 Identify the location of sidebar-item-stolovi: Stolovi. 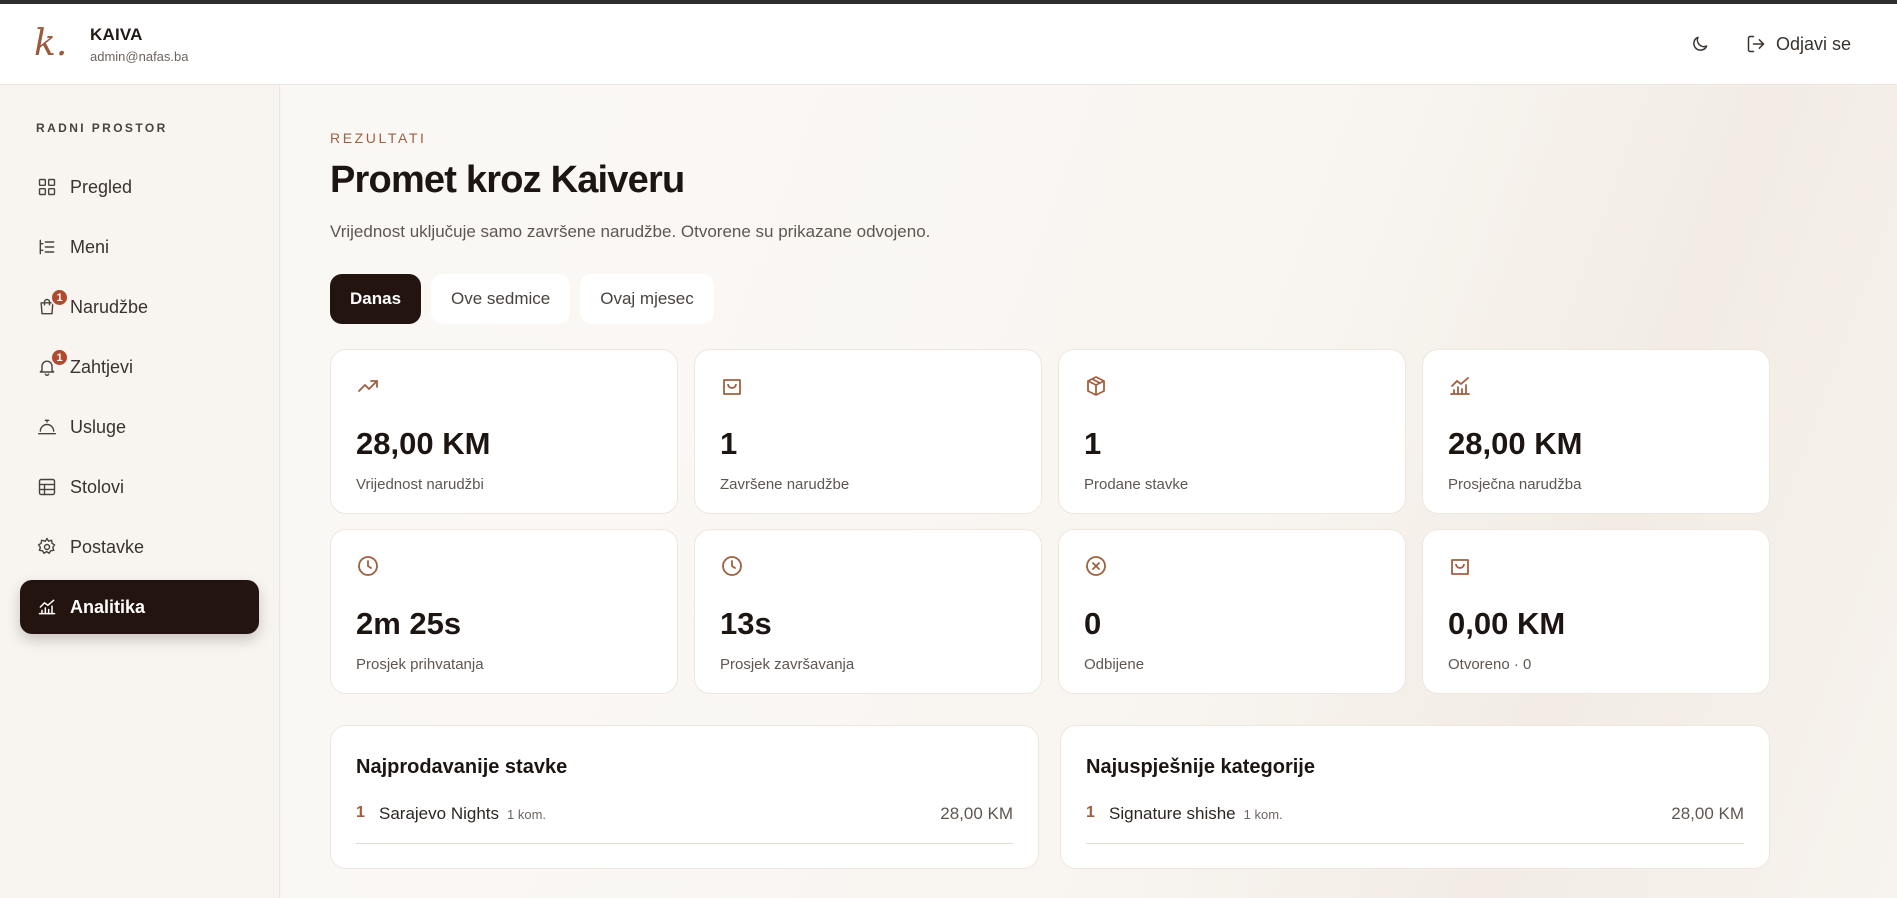
(139, 487).